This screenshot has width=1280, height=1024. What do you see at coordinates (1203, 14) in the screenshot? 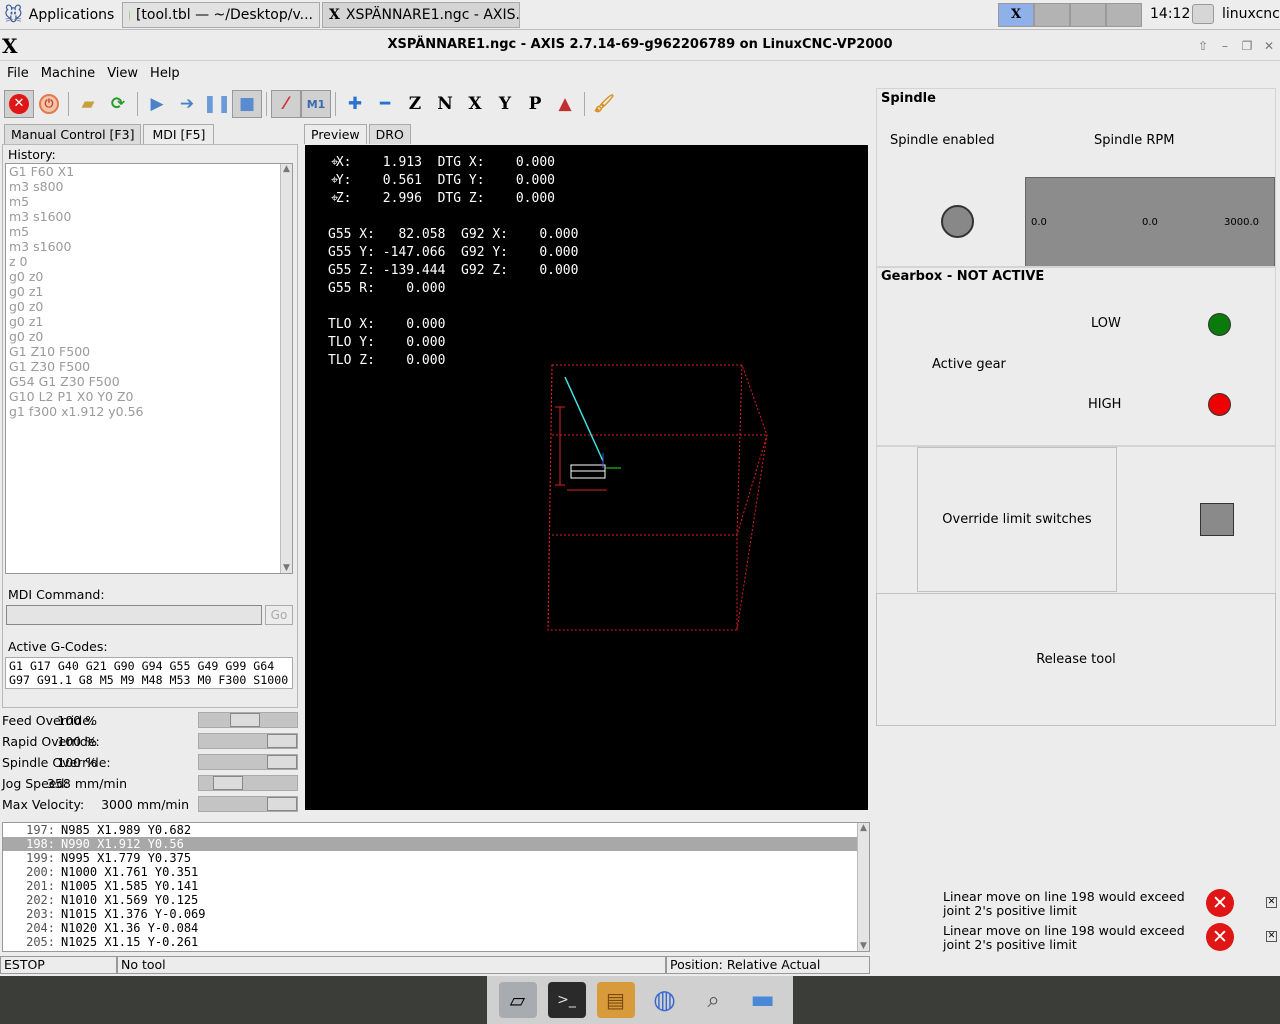
I see `switch-user-icon` at bounding box center [1203, 14].